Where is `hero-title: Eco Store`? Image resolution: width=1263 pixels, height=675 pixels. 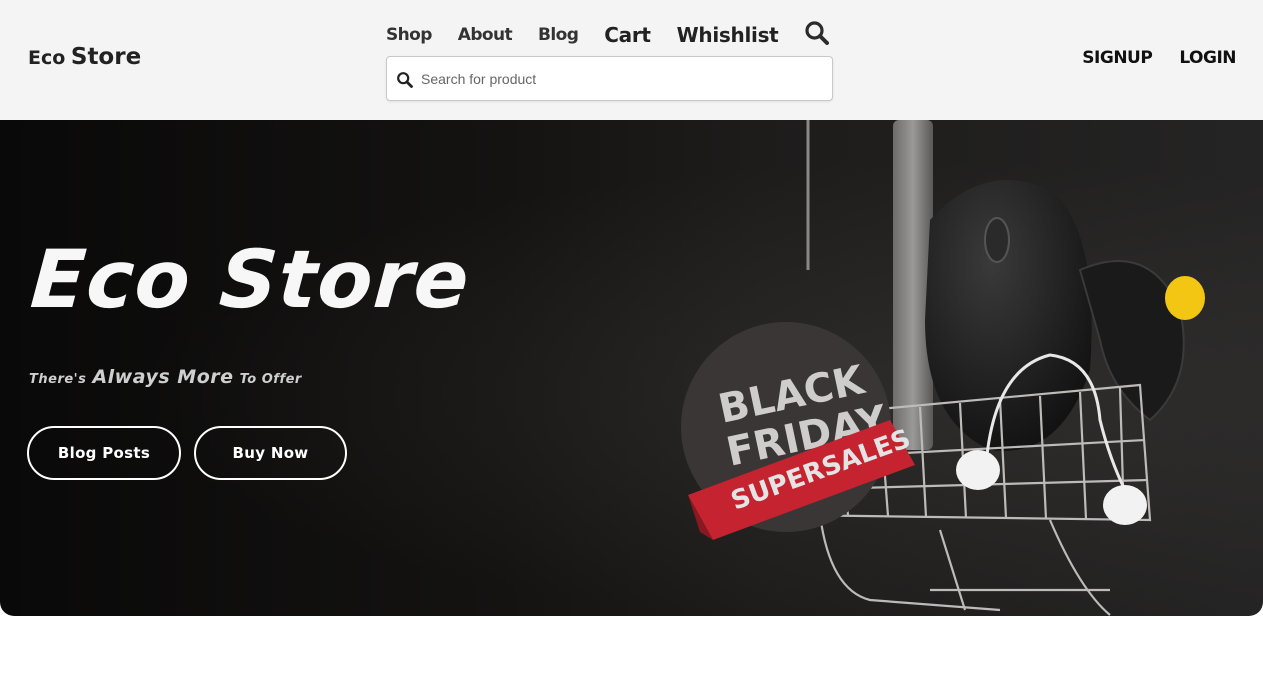 hero-title: Eco Store is located at coordinates (250, 279).